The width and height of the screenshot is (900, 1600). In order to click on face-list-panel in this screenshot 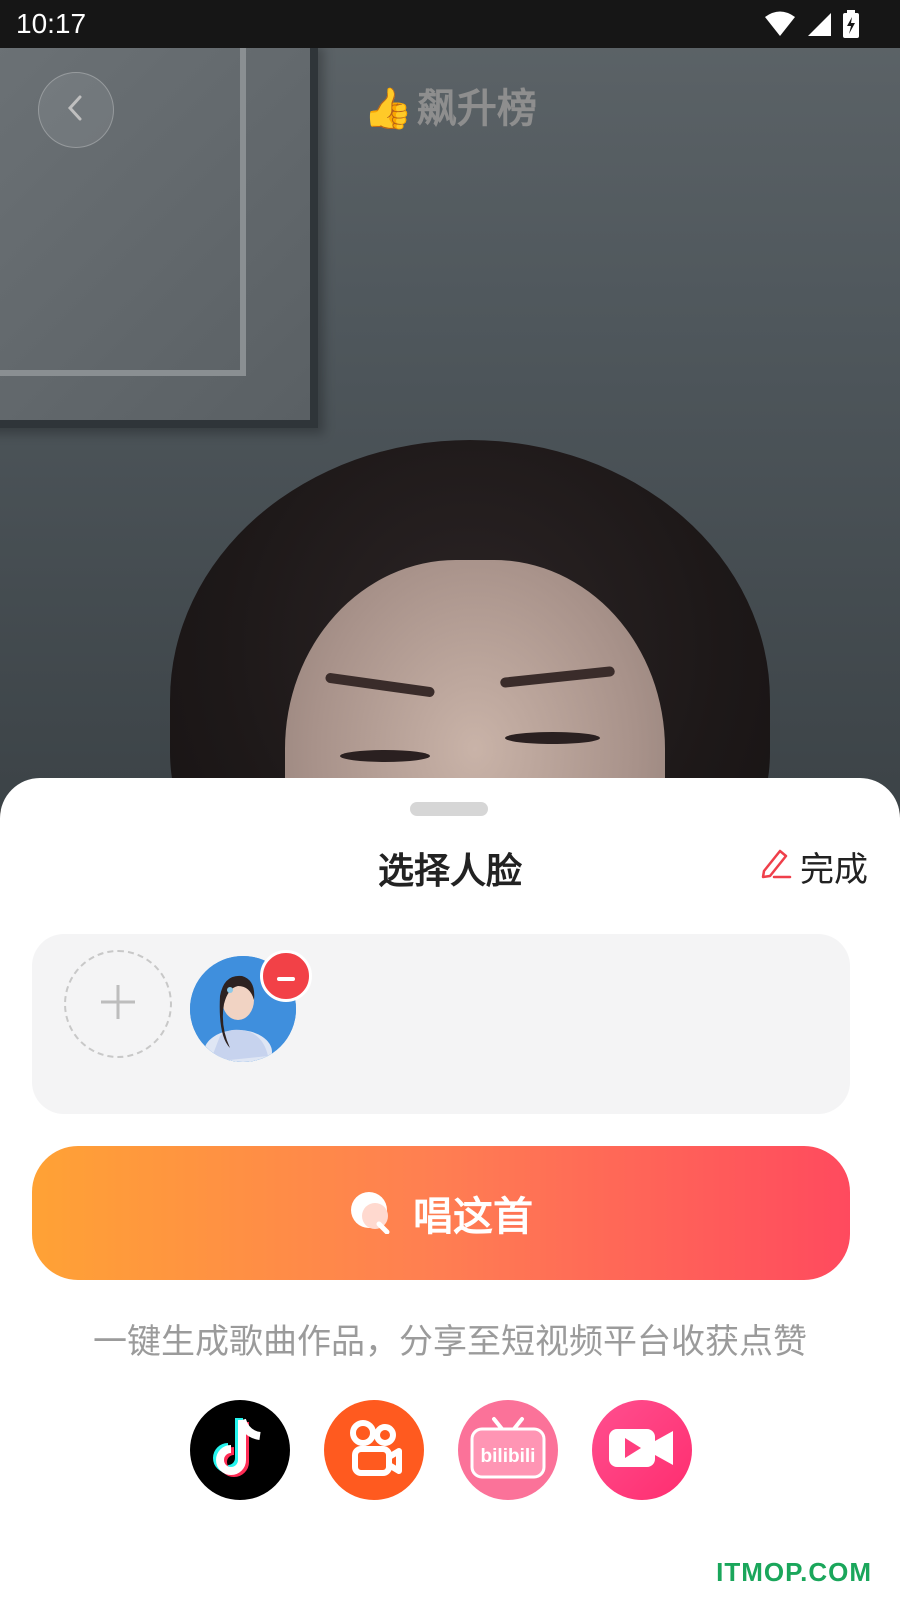, I will do `click(441, 1024)`.